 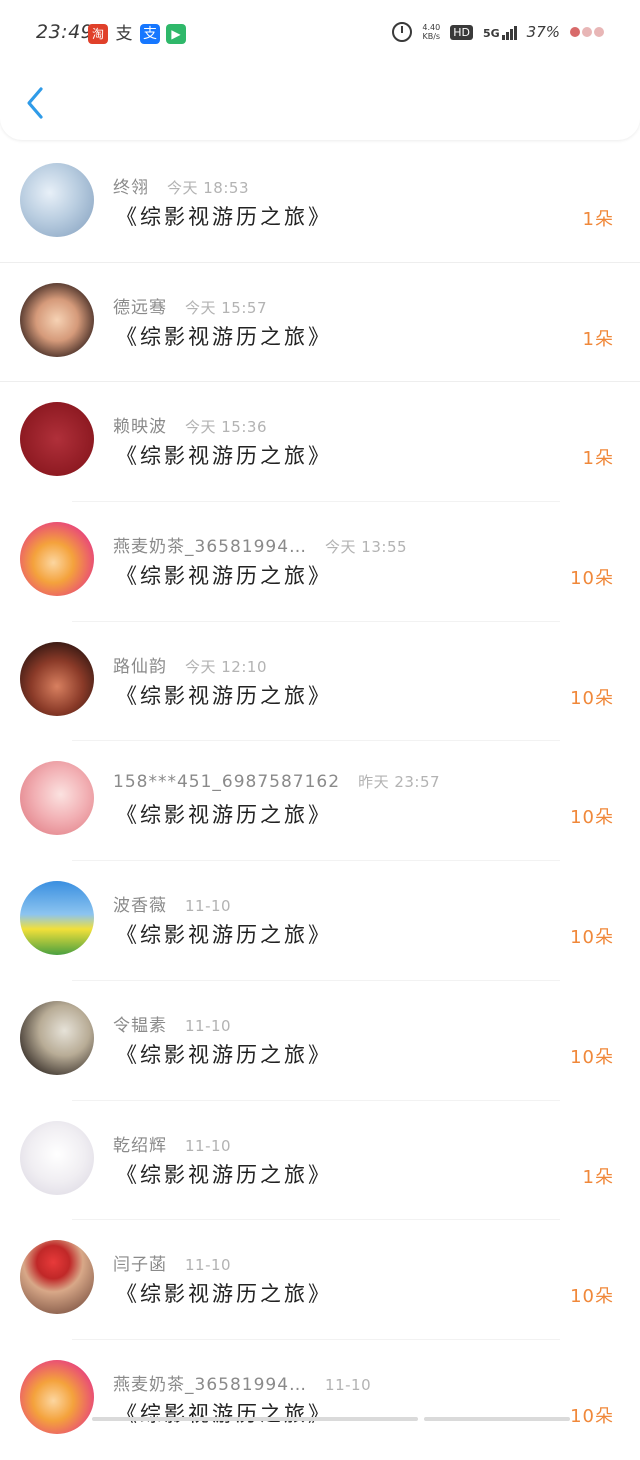 I want to click on alipay-app-icon: 支, so click(x=150, y=34).